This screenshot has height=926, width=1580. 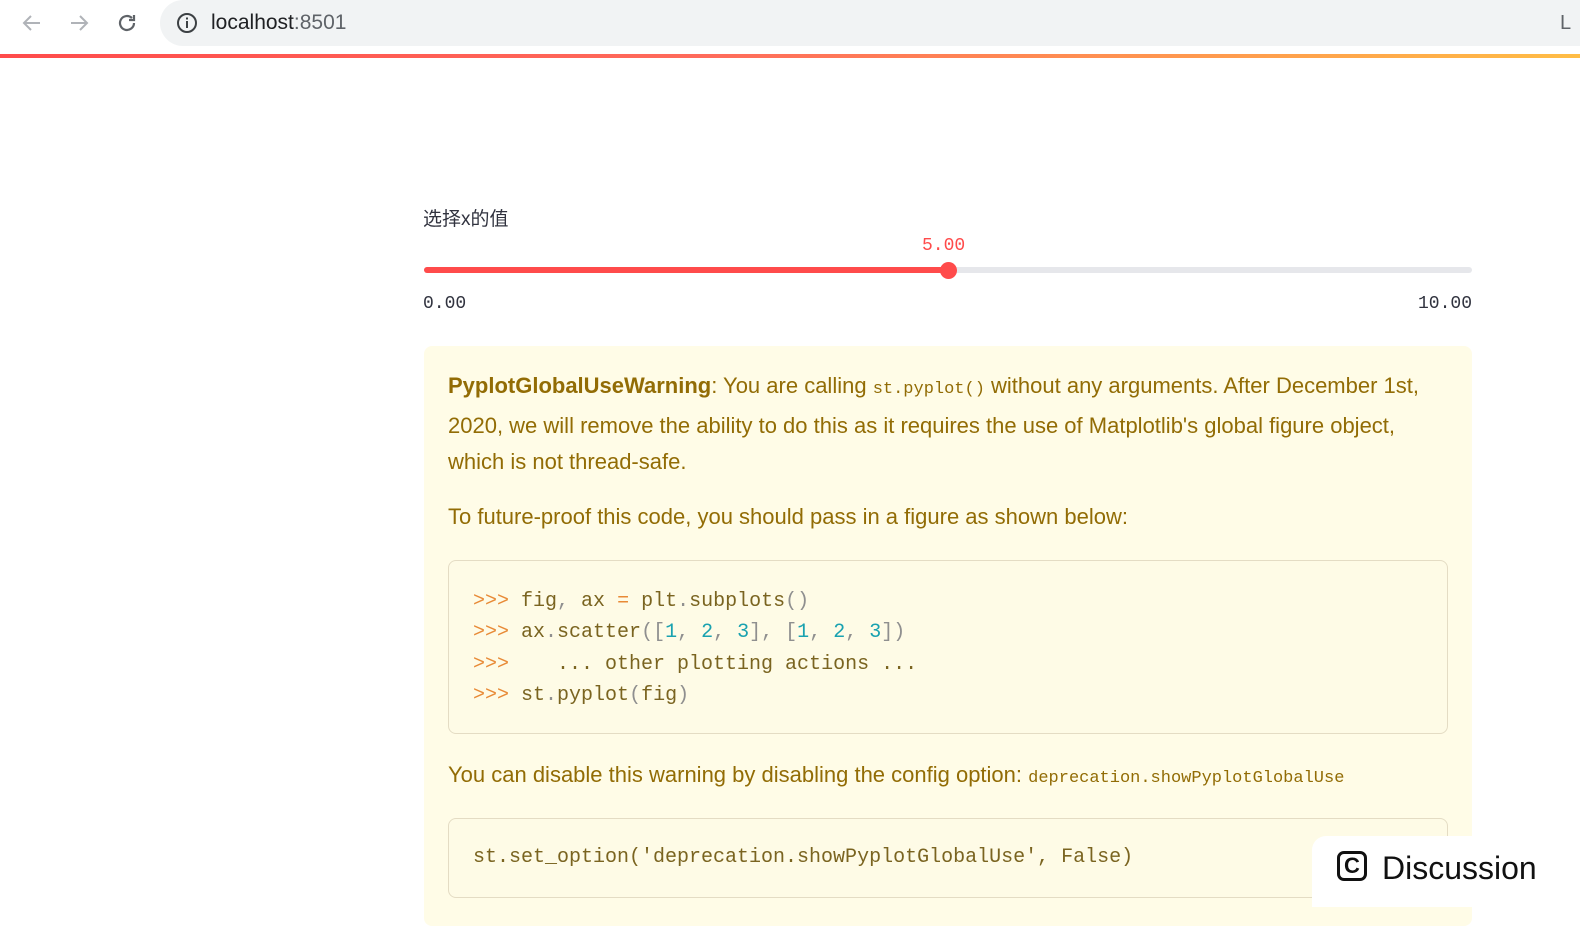 I want to click on info-icon, so click(x=187, y=23).